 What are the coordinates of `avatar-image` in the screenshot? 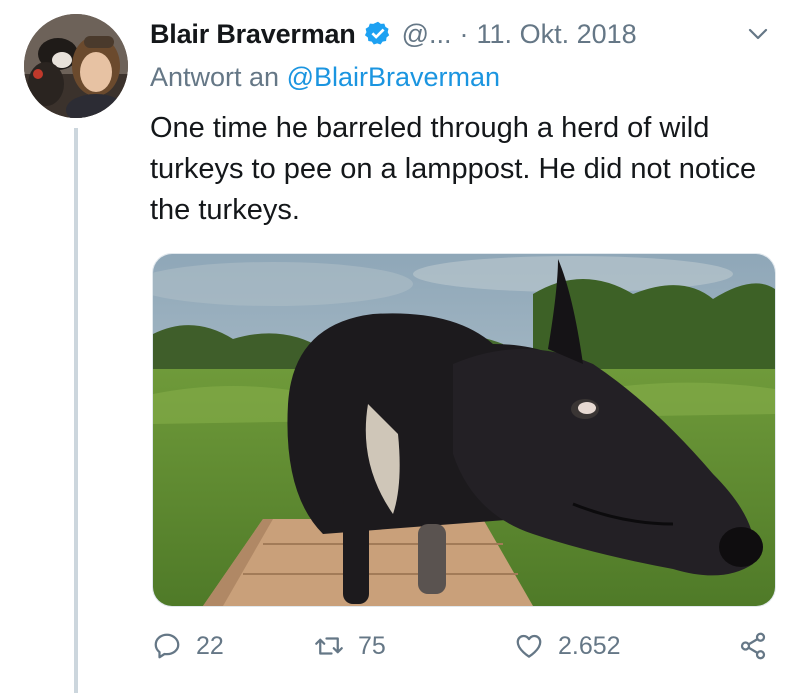 It's located at (76, 66).